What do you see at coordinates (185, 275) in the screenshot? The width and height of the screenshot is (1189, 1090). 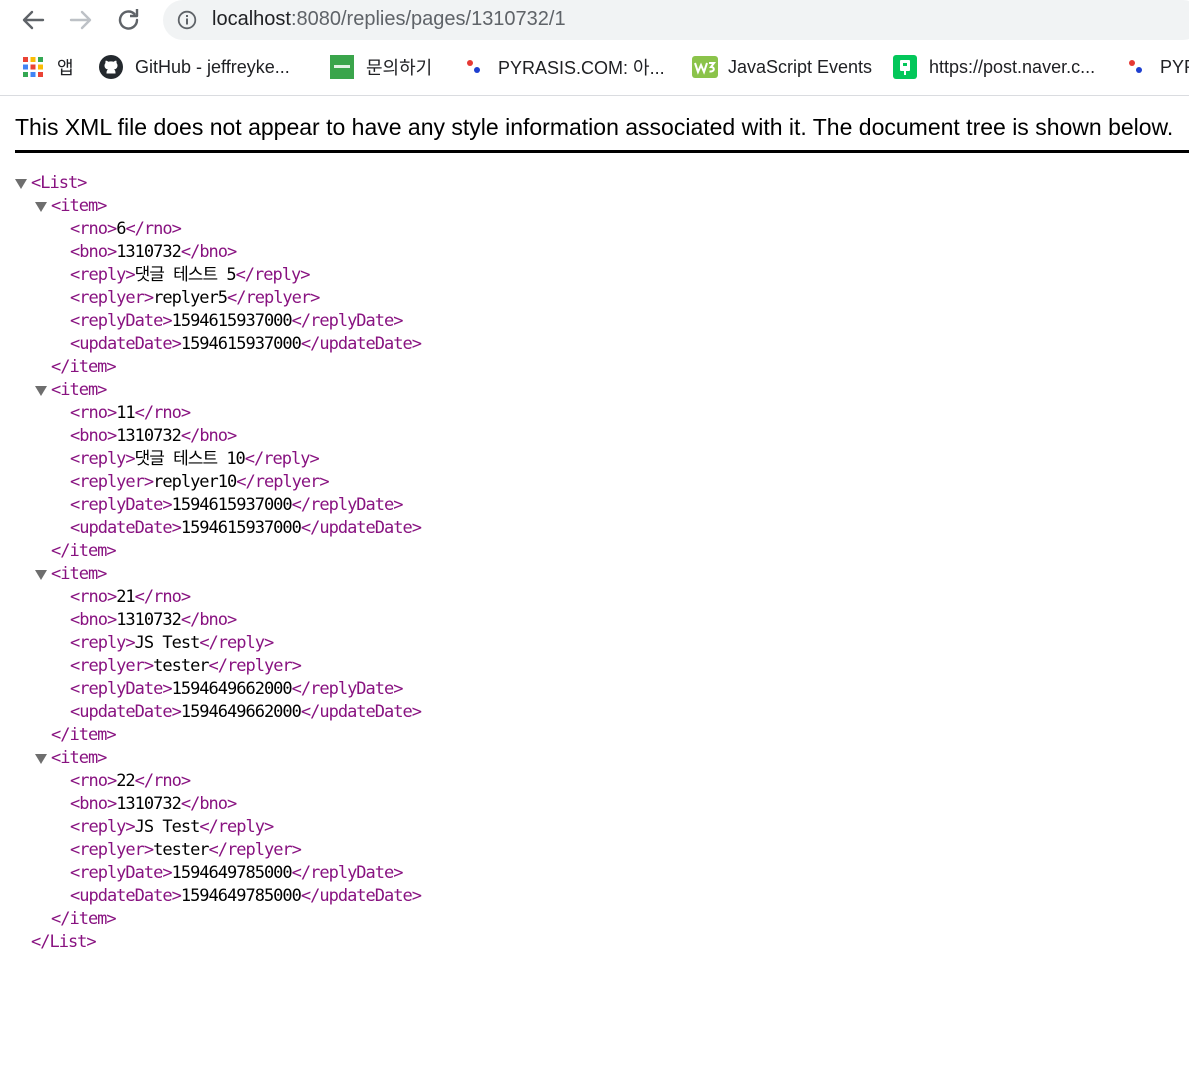 I see `xml-value-reply: 댓글 테스트 5` at bounding box center [185, 275].